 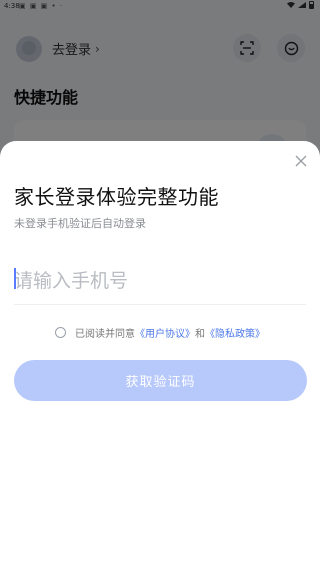 What do you see at coordinates (165, 332) in the screenshot?
I see `user-agreement-link: 《用户协议》` at bounding box center [165, 332].